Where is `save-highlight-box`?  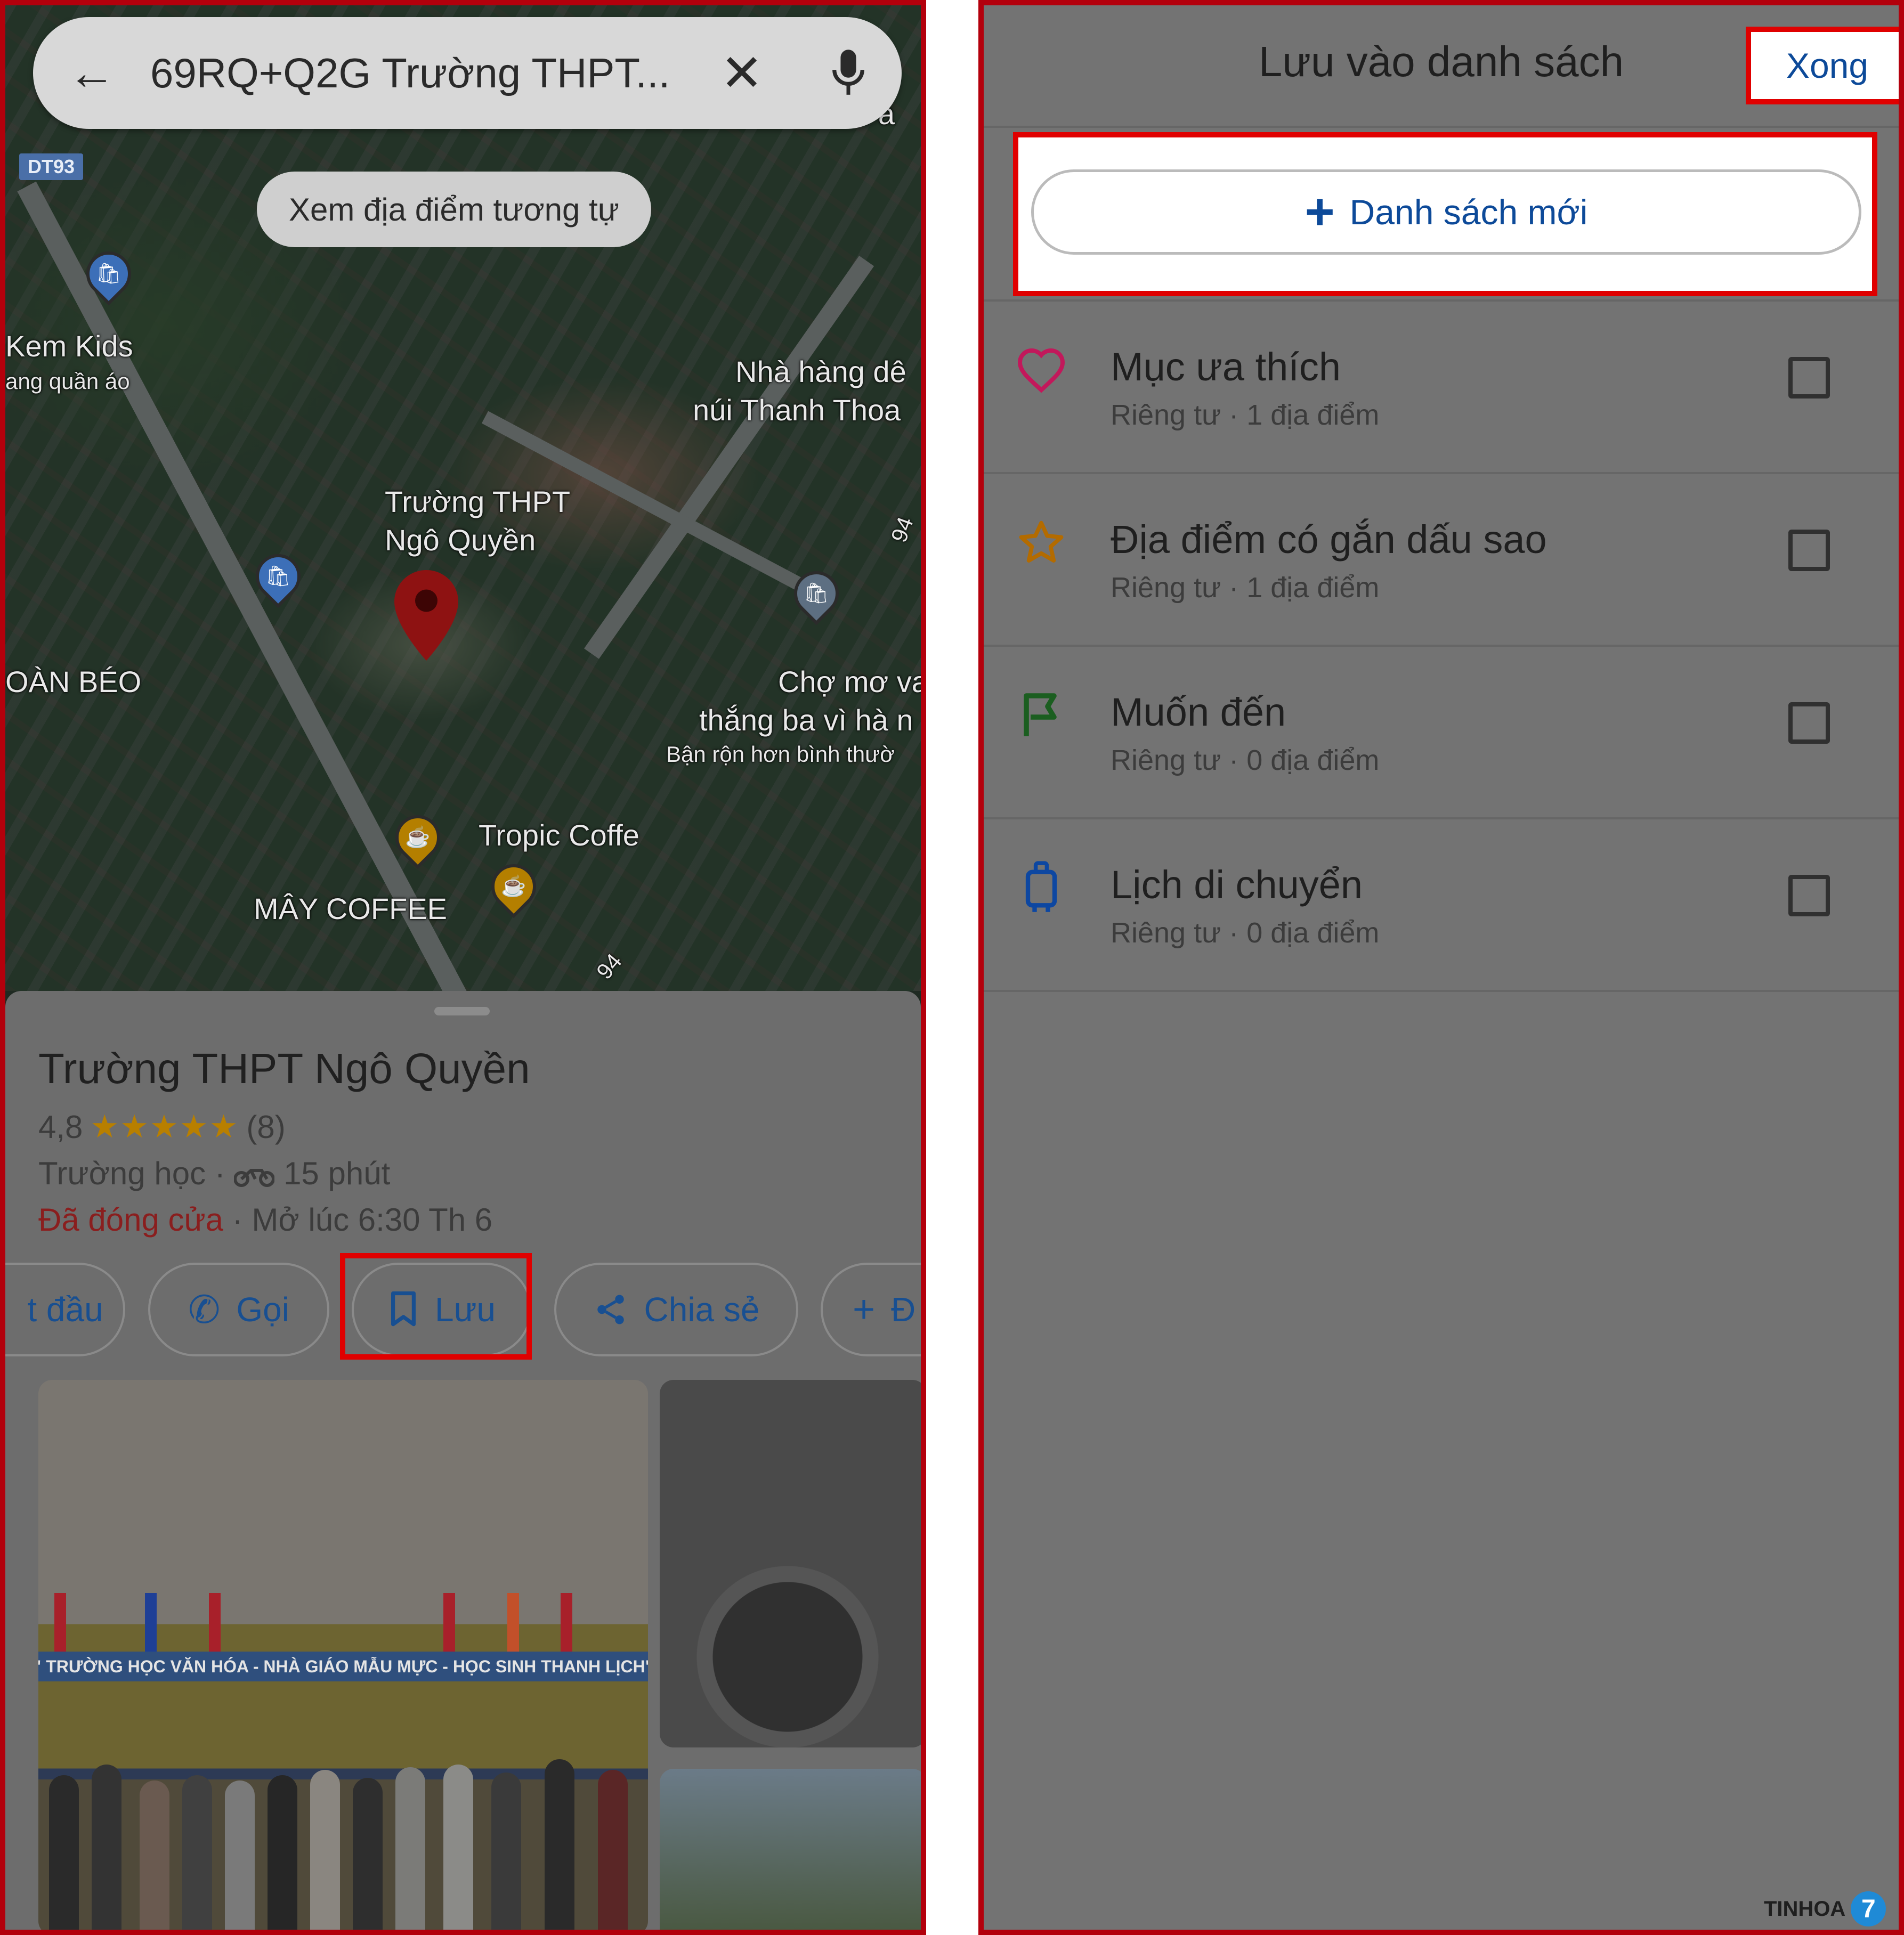
save-highlight-box is located at coordinates (436, 1306).